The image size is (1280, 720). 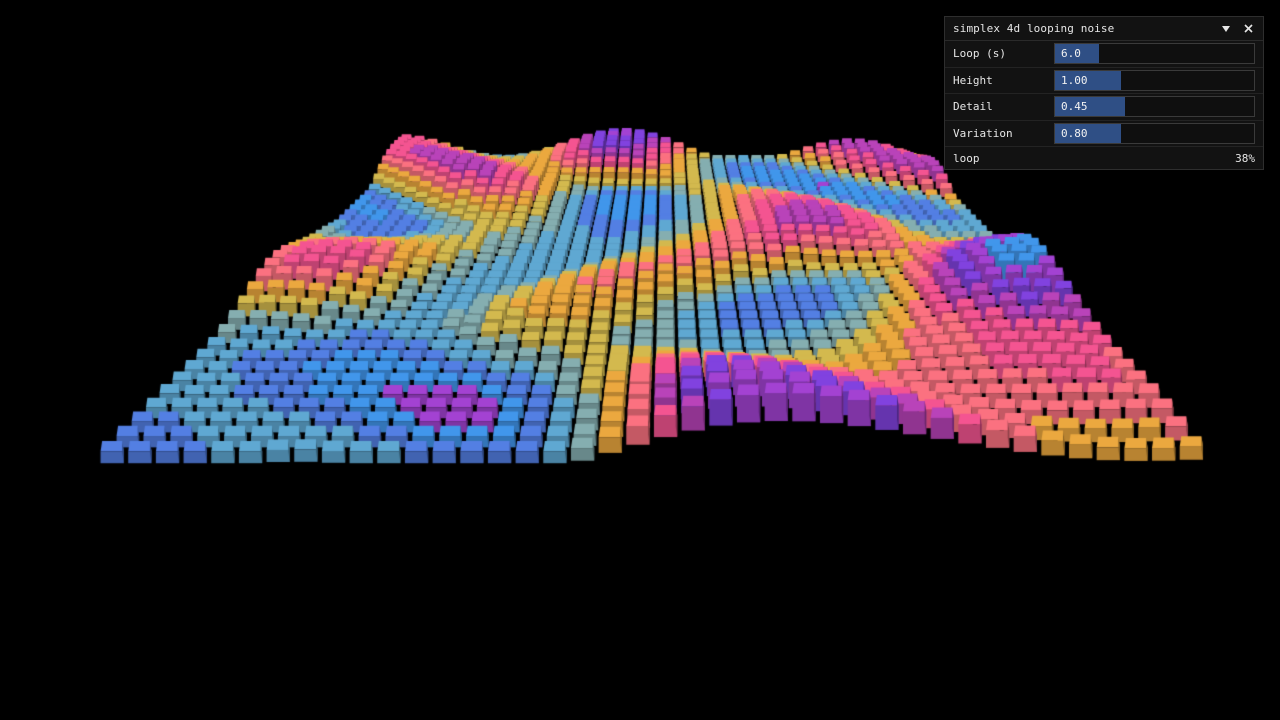 I want to click on height-control-row: Height 1.00, so click(x=1104, y=81).